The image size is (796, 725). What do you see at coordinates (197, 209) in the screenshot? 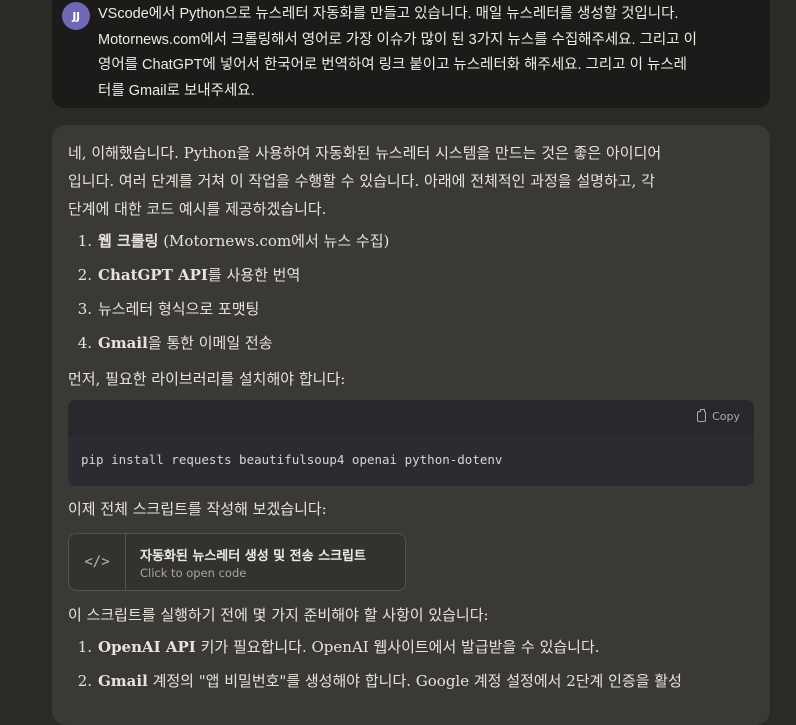
I see `intro-line: 단계에 대한 코드 예시를 제공하겠습니다.` at bounding box center [197, 209].